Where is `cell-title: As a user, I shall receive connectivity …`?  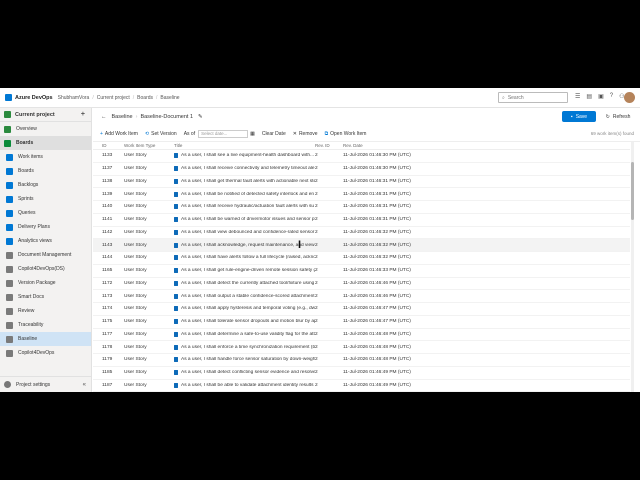 cell-title: As a user, I shall receive connectivity … is located at coordinates (244, 169).